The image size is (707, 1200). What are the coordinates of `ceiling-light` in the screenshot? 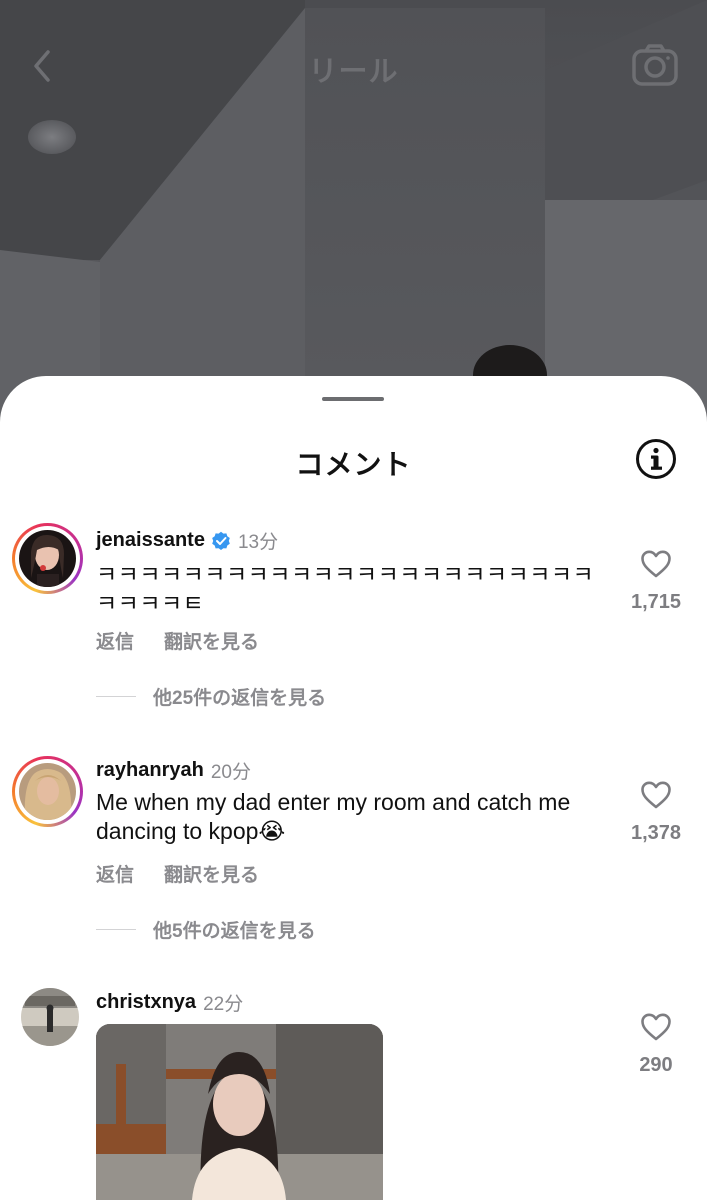 It's located at (52, 137).